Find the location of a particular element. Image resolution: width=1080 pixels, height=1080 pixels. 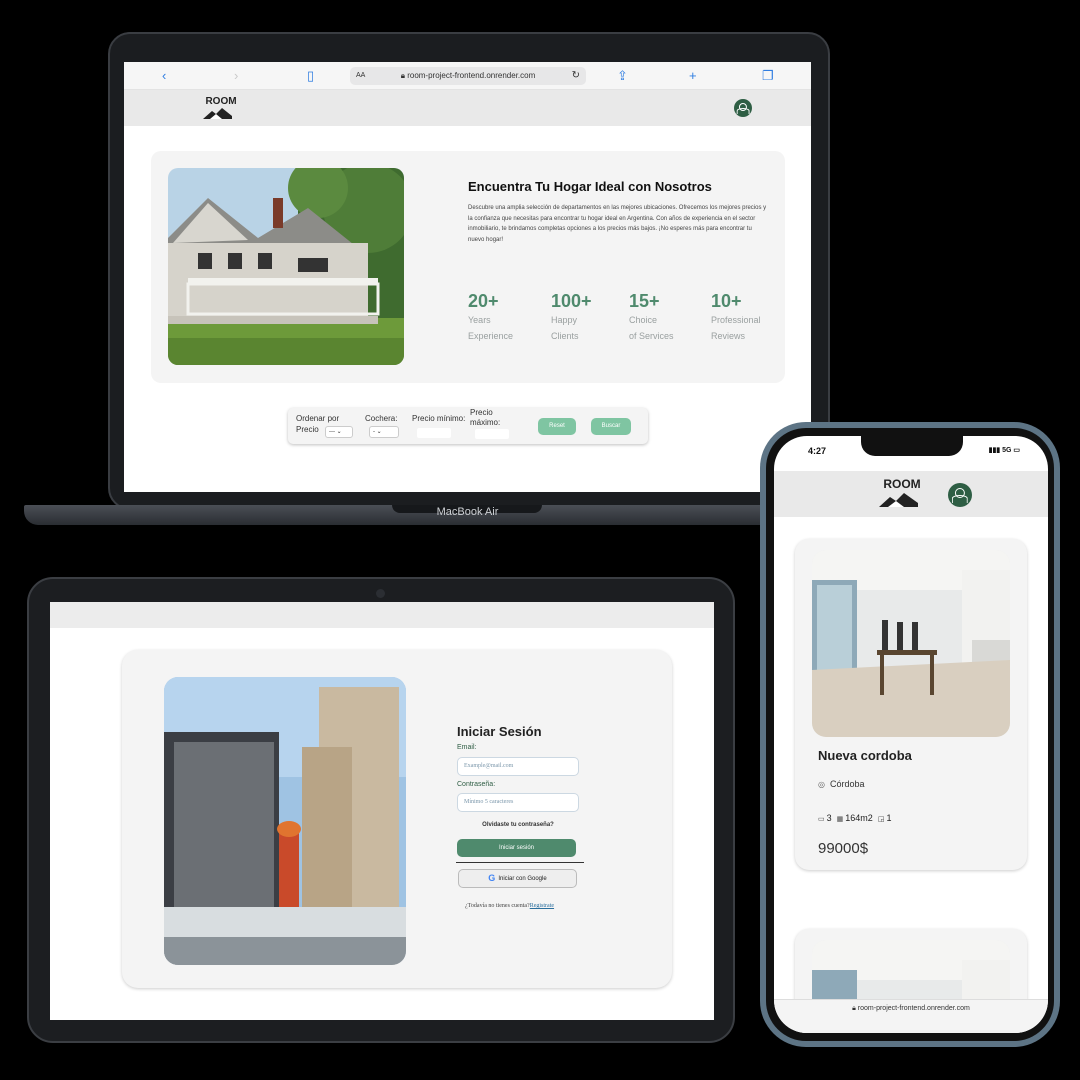

stat-reviews: 10+ Professional Reviews is located at coordinates (746, 317).